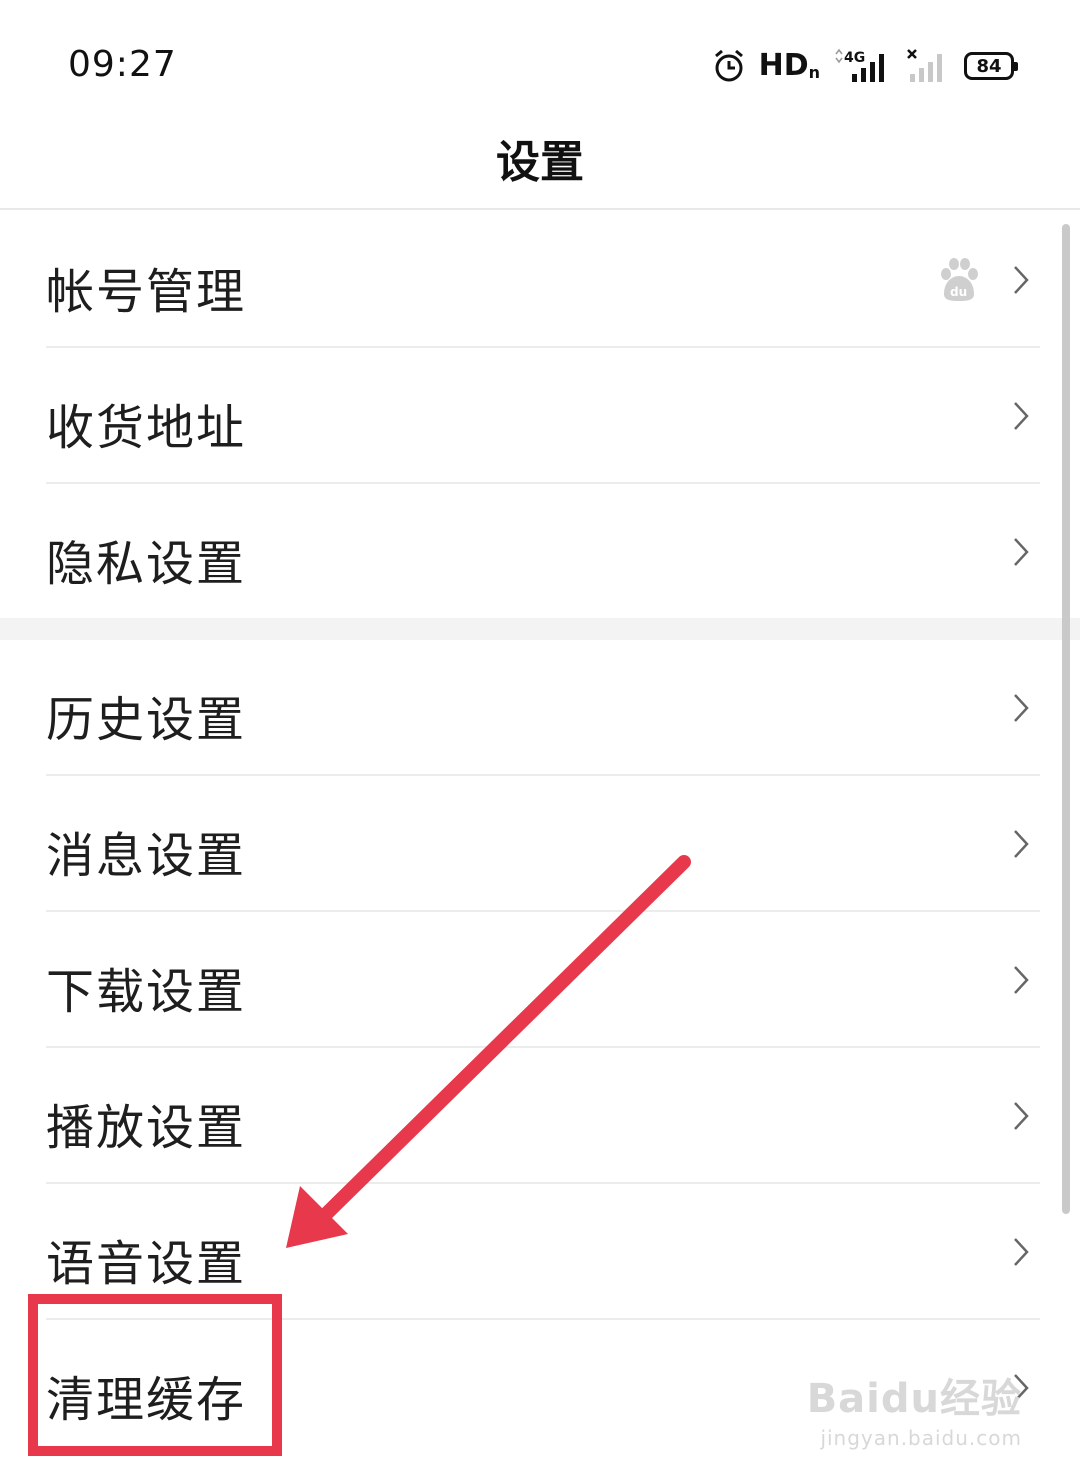 This screenshot has width=1080, height=1484. What do you see at coordinates (1066, 719) in the screenshot?
I see `scrollbar` at bounding box center [1066, 719].